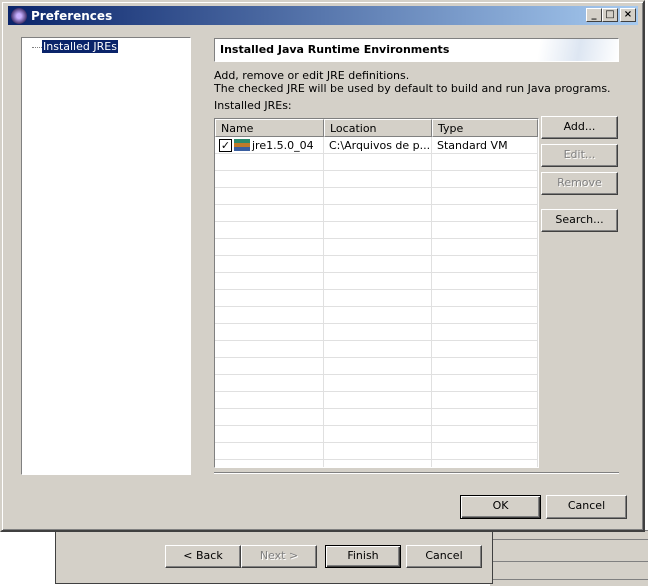 This screenshot has width=648, height=586. Describe the element at coordinates (628, 15) in the screenshot. I see `close-button: ×` at that location.